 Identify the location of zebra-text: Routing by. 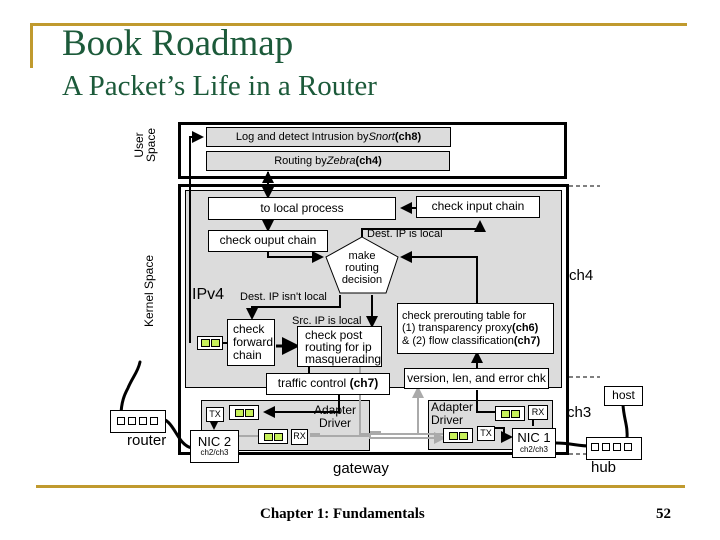
(300, 160).